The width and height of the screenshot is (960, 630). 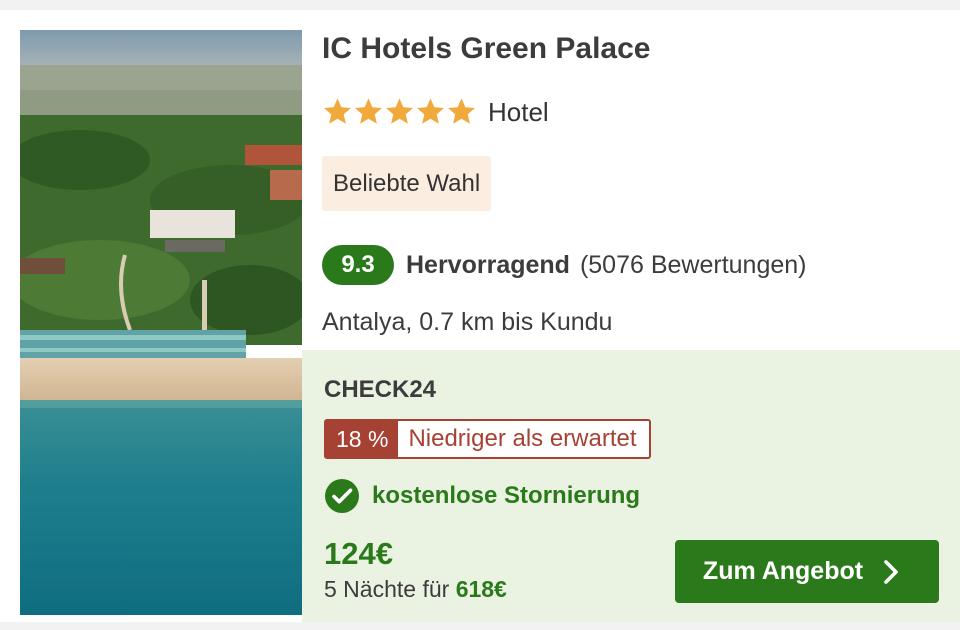 What do you see at coordinates (407, 183) in the screenshot?
I see `popular-choice-badge: Beliebte Wahl` at bounding box center [407, 183].